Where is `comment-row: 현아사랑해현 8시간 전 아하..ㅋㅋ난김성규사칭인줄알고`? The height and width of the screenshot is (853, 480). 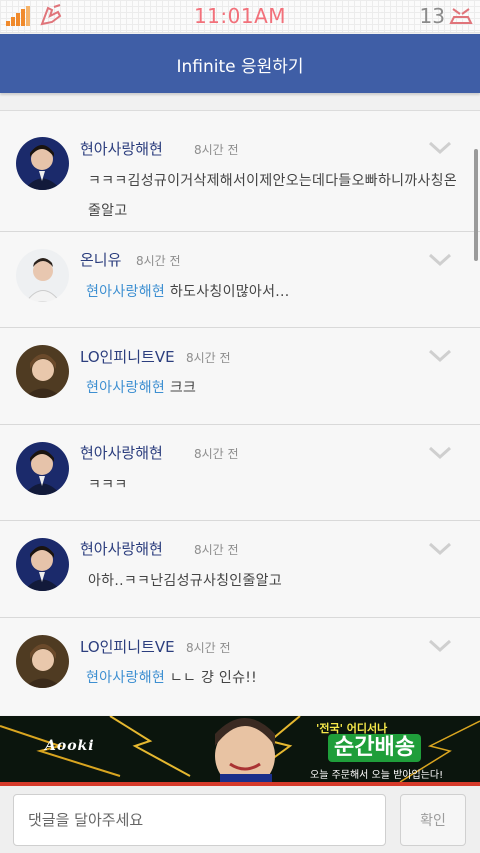 comment-row: 현아사랑해현 8시간 전 아하..ㅋㅋ난김성규사칭인줄알고 is located at coordinates (240, 570).